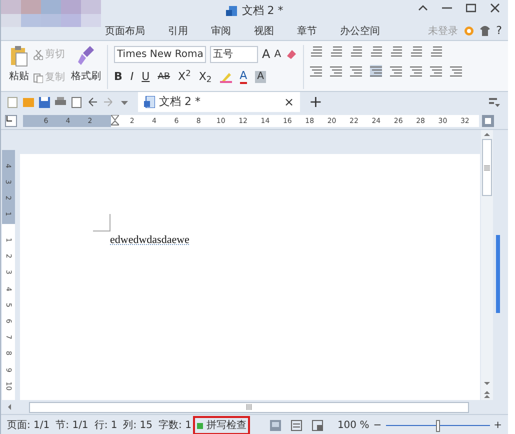 The width and height of the screenshot is (515, 434). I want to click on window-title: 文档 2 *, so click(263, 10).